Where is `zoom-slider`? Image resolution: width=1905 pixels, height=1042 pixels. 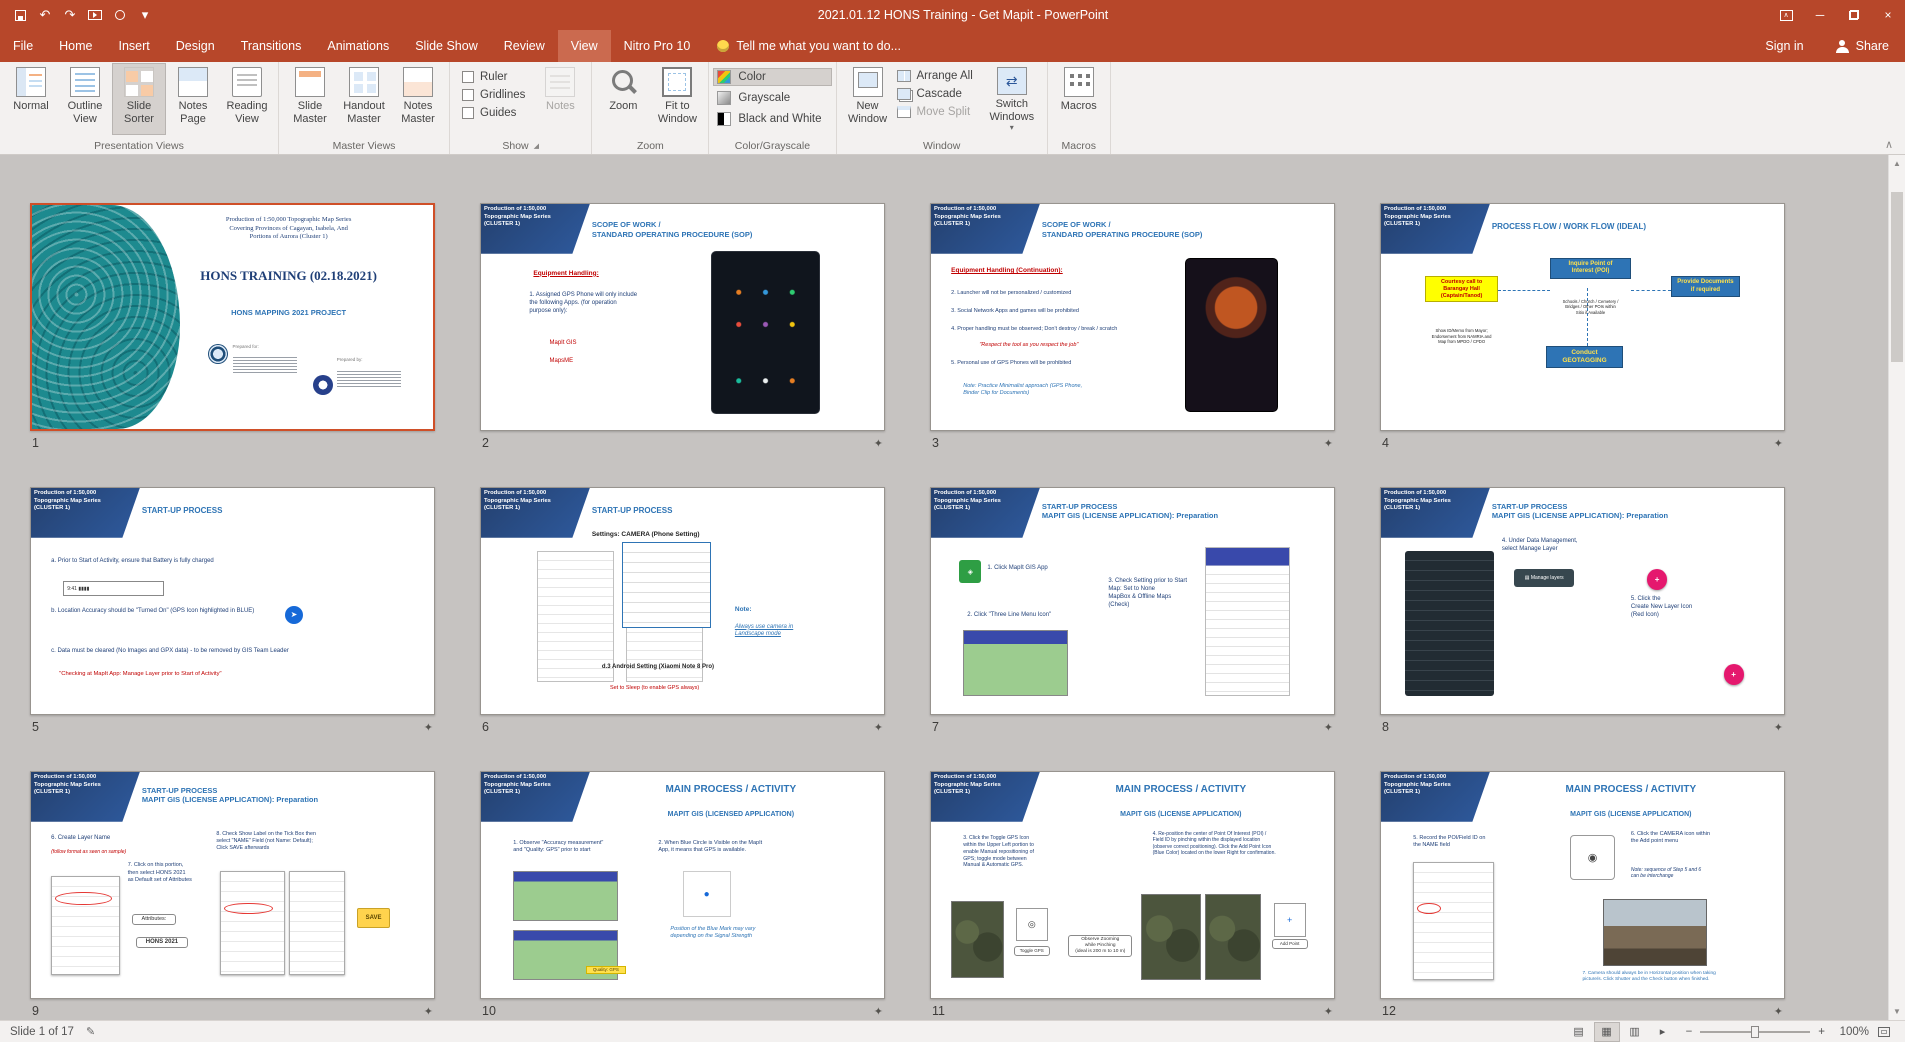
zoom-slider is located at coordinates (1755, 1031).